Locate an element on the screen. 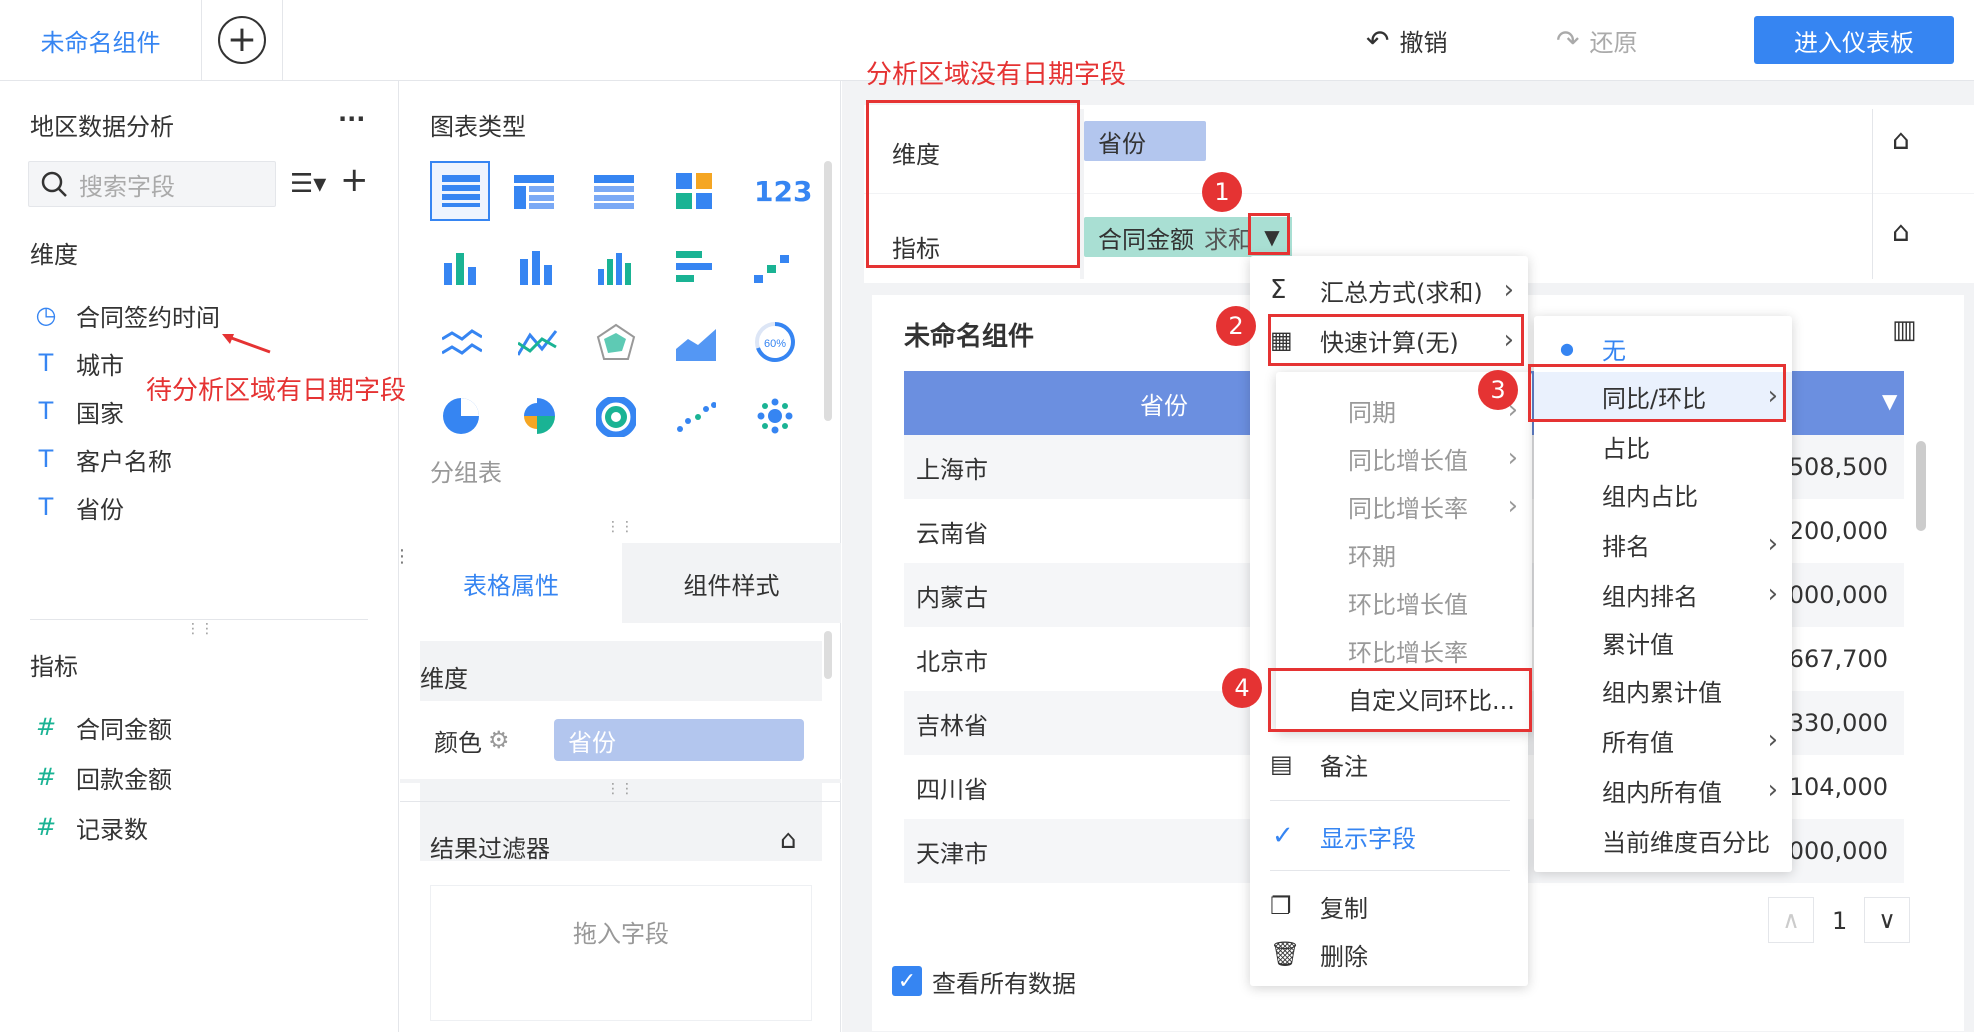 This screenshot has height=1032, width=1974. field-item: T 国家 is located at coordinates (77, 411).